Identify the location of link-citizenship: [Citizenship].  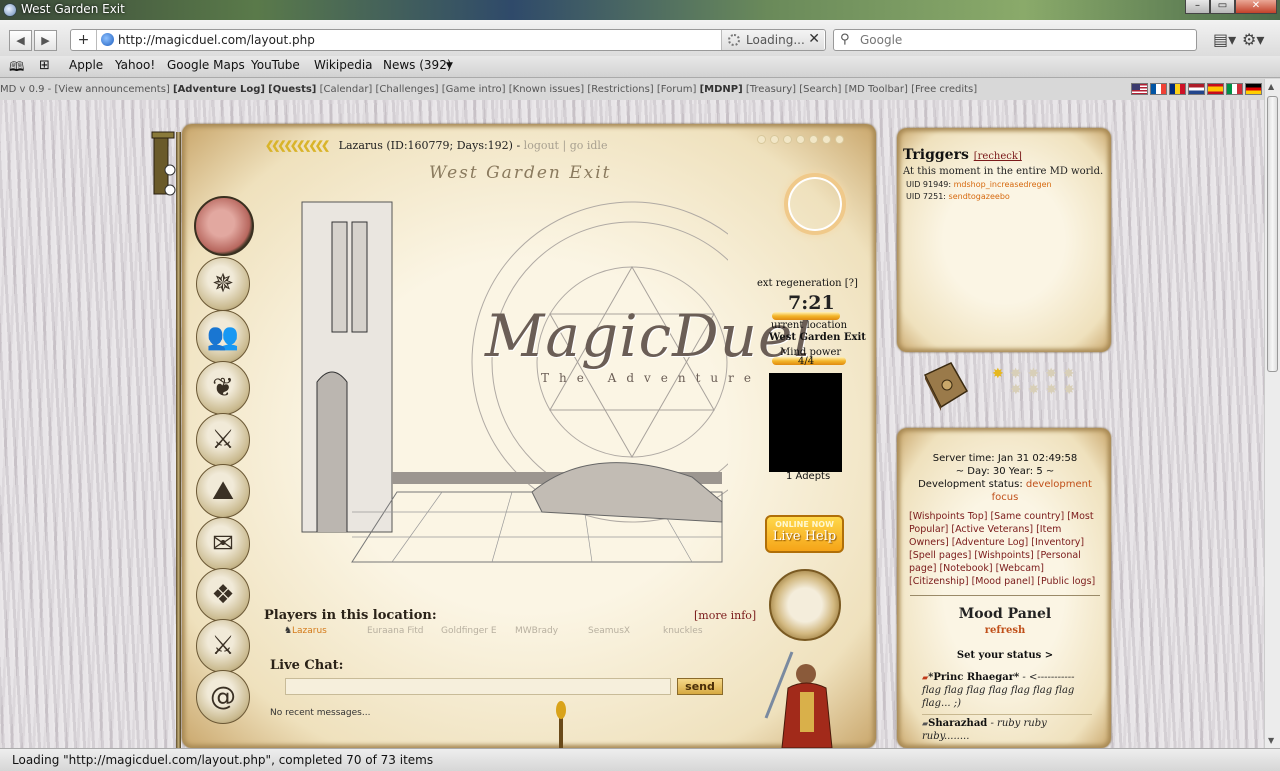
(939, 581).